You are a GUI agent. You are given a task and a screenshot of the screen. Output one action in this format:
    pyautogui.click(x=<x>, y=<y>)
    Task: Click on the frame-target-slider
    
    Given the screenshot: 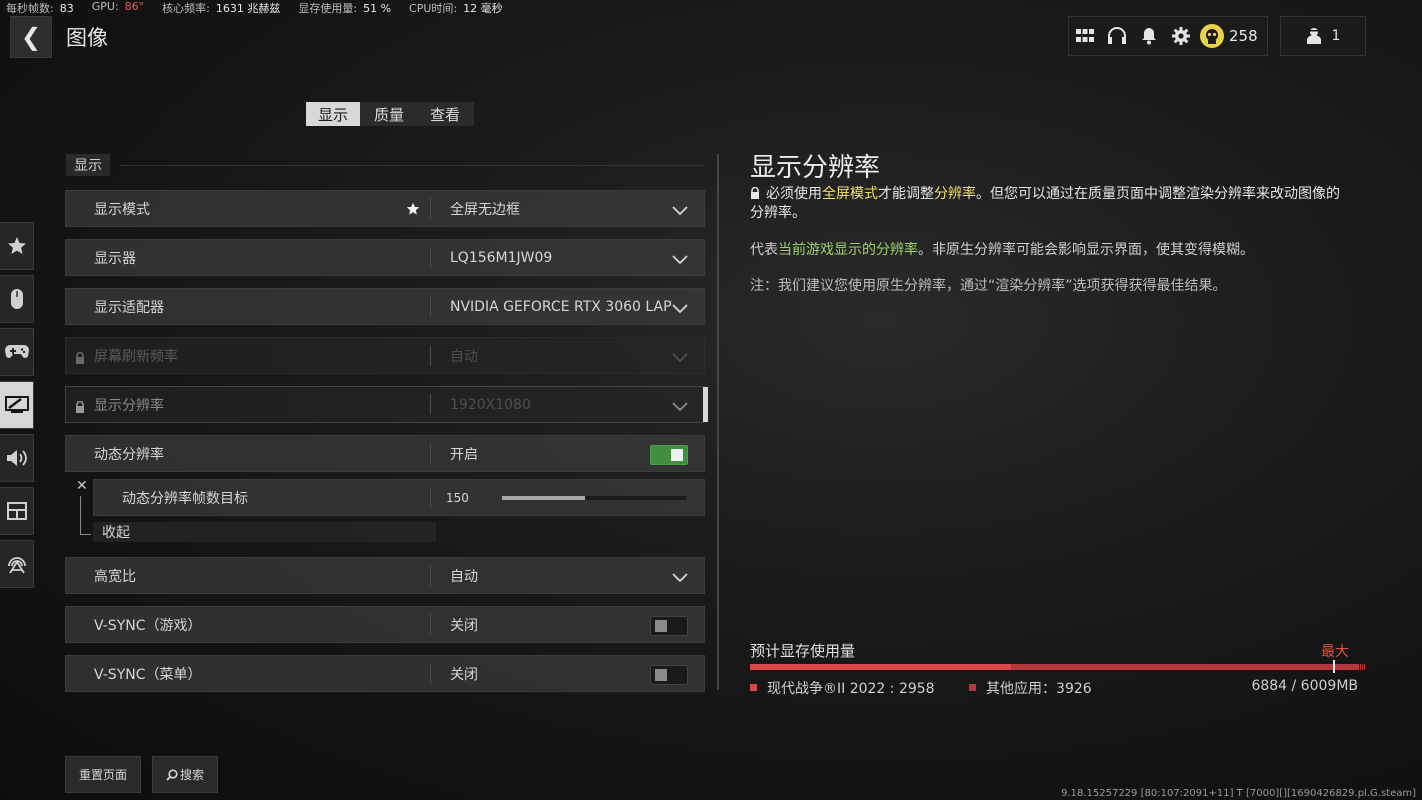 What is the action you would take?
    pyautogui.click(x=594, y=498)
    